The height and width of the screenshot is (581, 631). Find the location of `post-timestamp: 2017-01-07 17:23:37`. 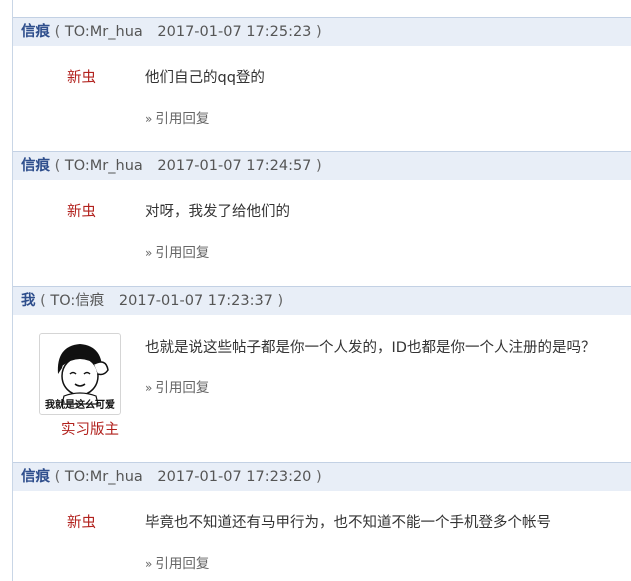

post-timestamp: 2017-01-07 17:23:37 is located at coordinates (195, 301).